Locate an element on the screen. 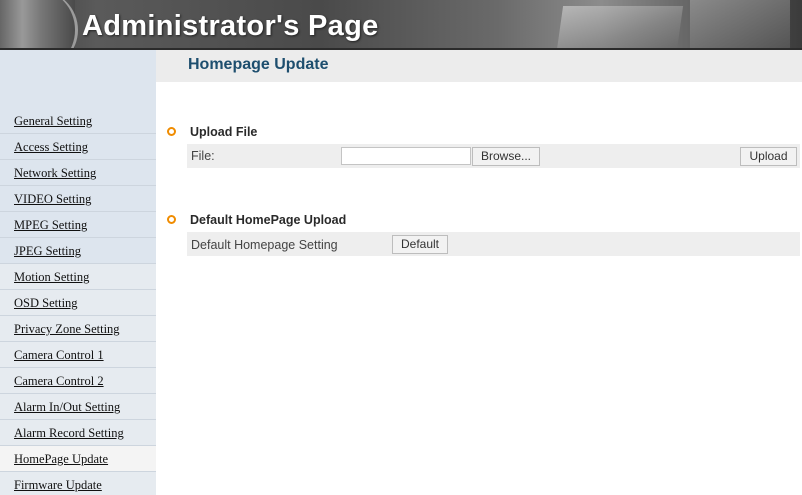  sidebar-item-network-setting: Network Setting is located at coordinates (78, 173).